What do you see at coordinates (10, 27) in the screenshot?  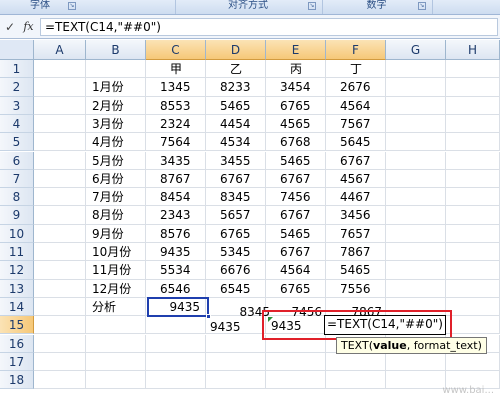 I see `enter-check-icon: ✓` at bounding box center [10, 27].